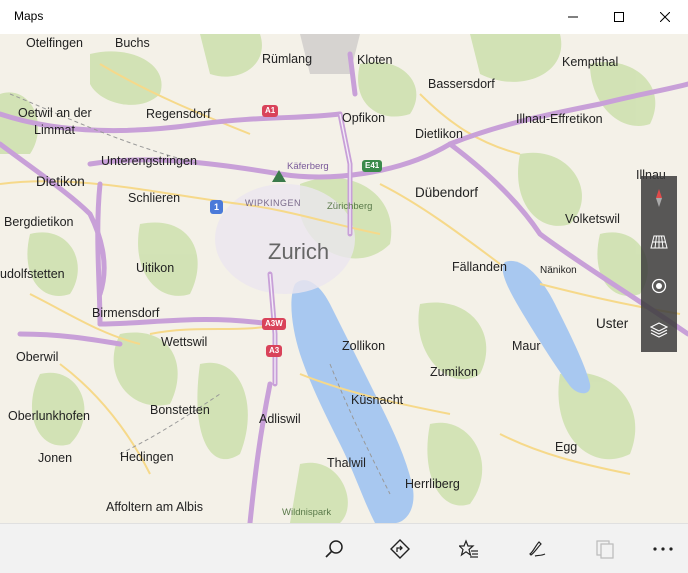 The width and height of the screenshot is (688, 573). Describe the element at coordinates (154, 198) in the screenshot. I see `place-label: Schlieren` at that location.